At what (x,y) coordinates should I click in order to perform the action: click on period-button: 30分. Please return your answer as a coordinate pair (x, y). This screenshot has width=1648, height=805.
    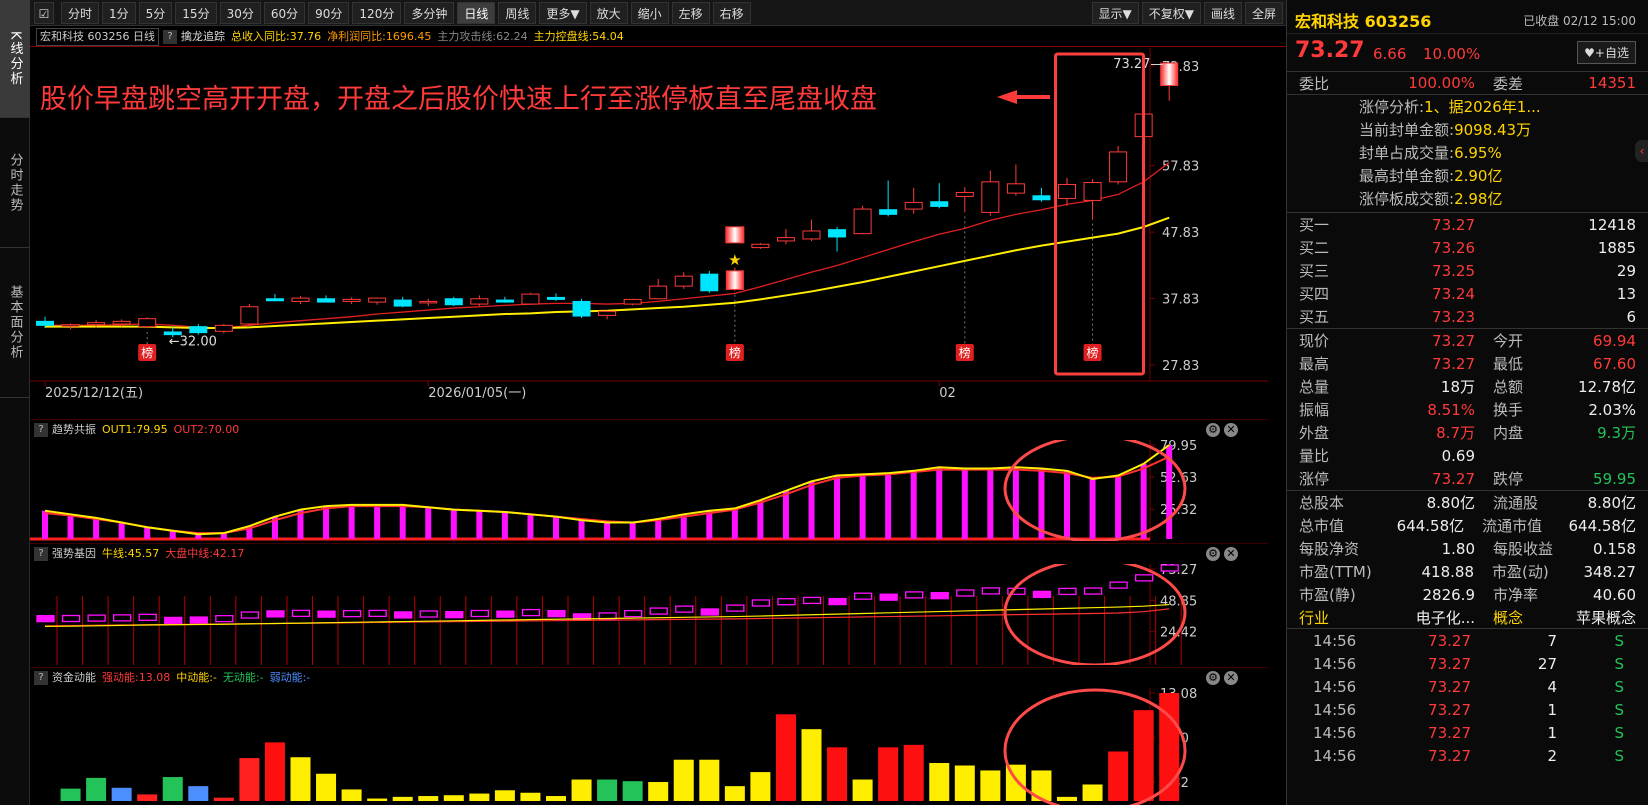
    Looking at the image, I should click on (240, 12).